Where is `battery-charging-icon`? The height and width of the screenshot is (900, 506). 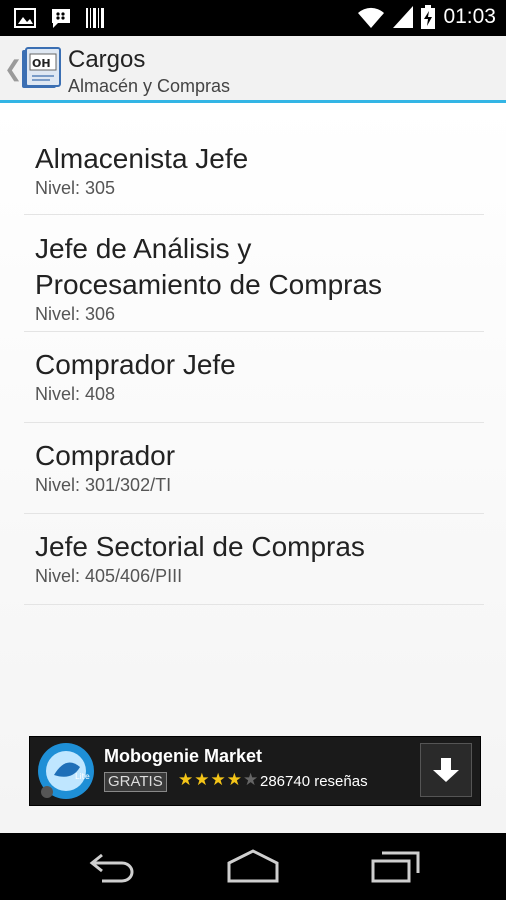
battery-charging-icon is located at coordinates (428, 17).